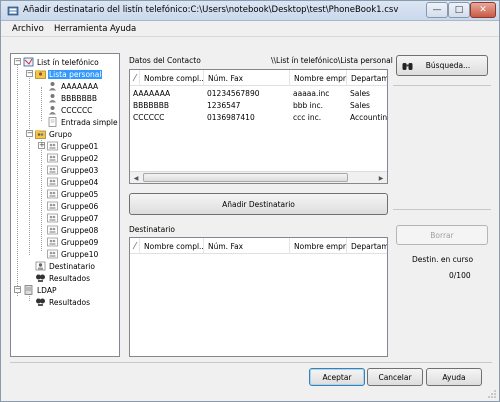 The image size is (500, 402). What do you see at coordinates (233, 93) in the screenshot?
I see `cell-fax: 01234567890` at bounding box center [233, 93].